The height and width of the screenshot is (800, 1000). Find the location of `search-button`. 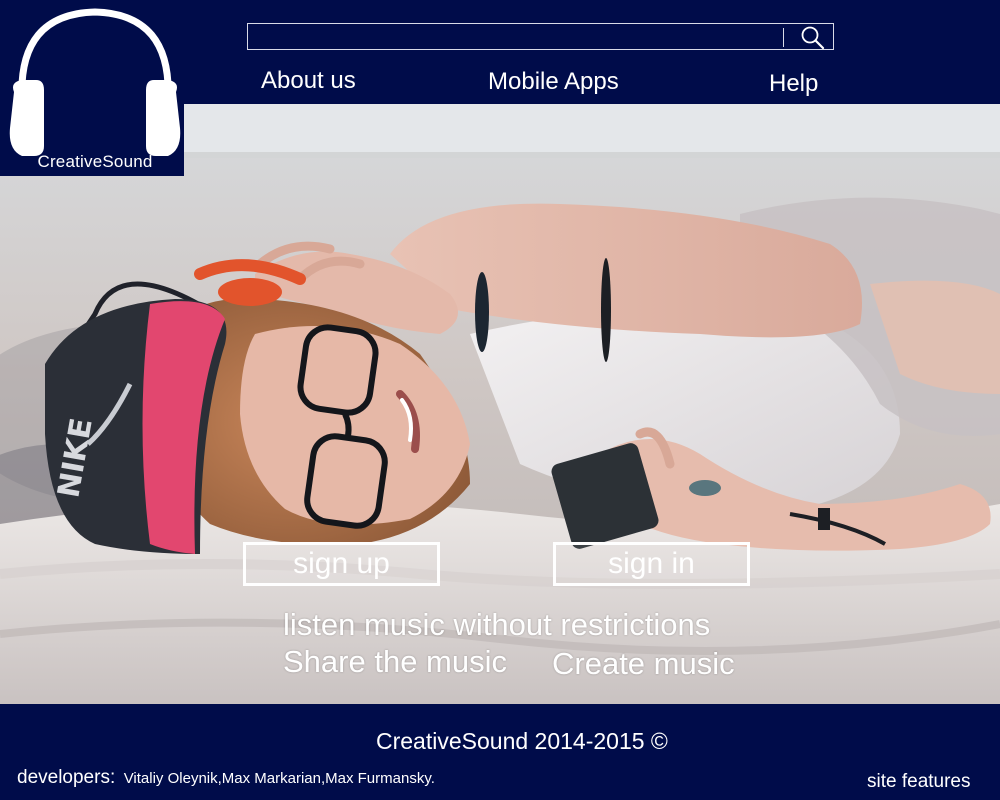

search-button is located at coordinates (810, 36).